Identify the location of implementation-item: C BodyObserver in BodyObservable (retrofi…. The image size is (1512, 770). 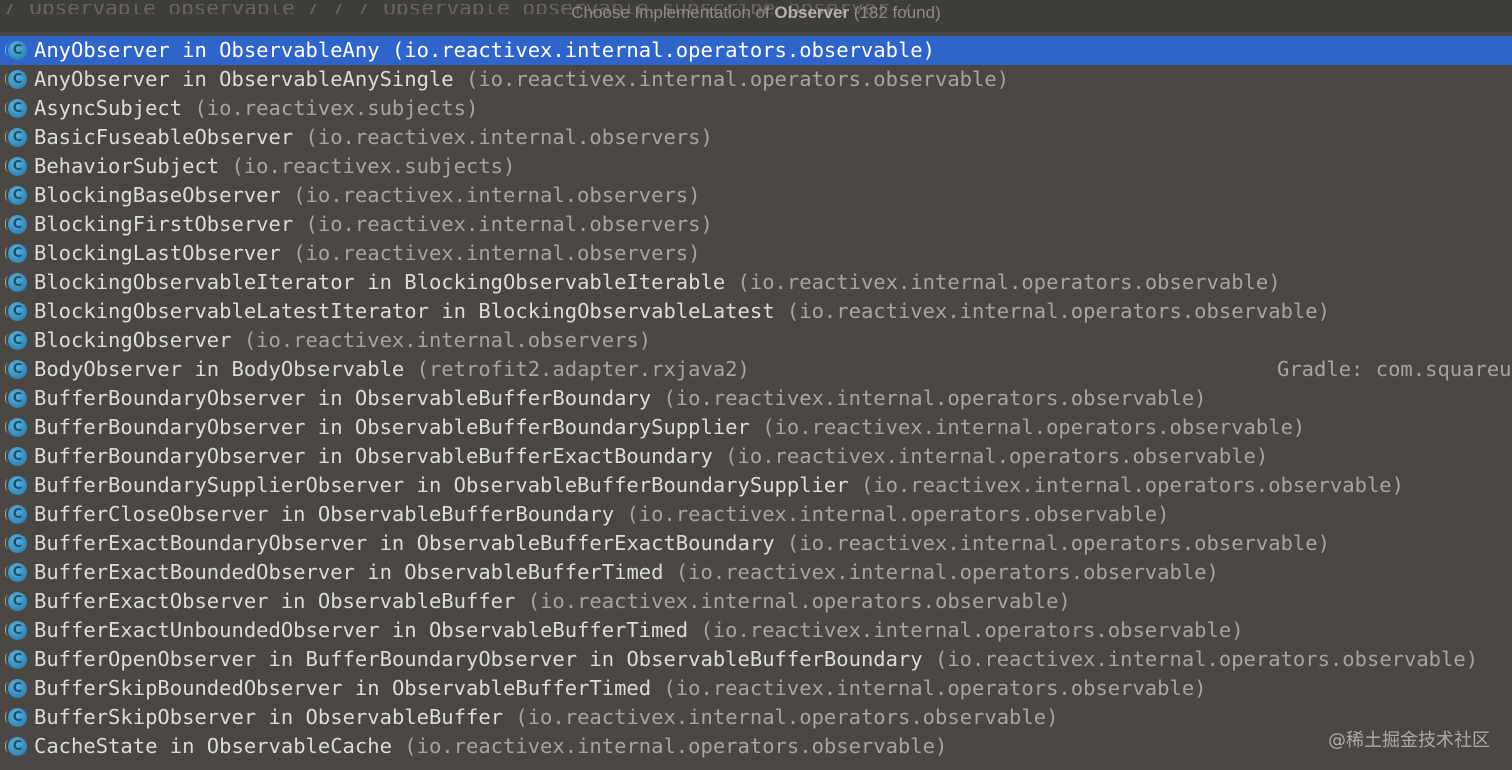
(756, 369).